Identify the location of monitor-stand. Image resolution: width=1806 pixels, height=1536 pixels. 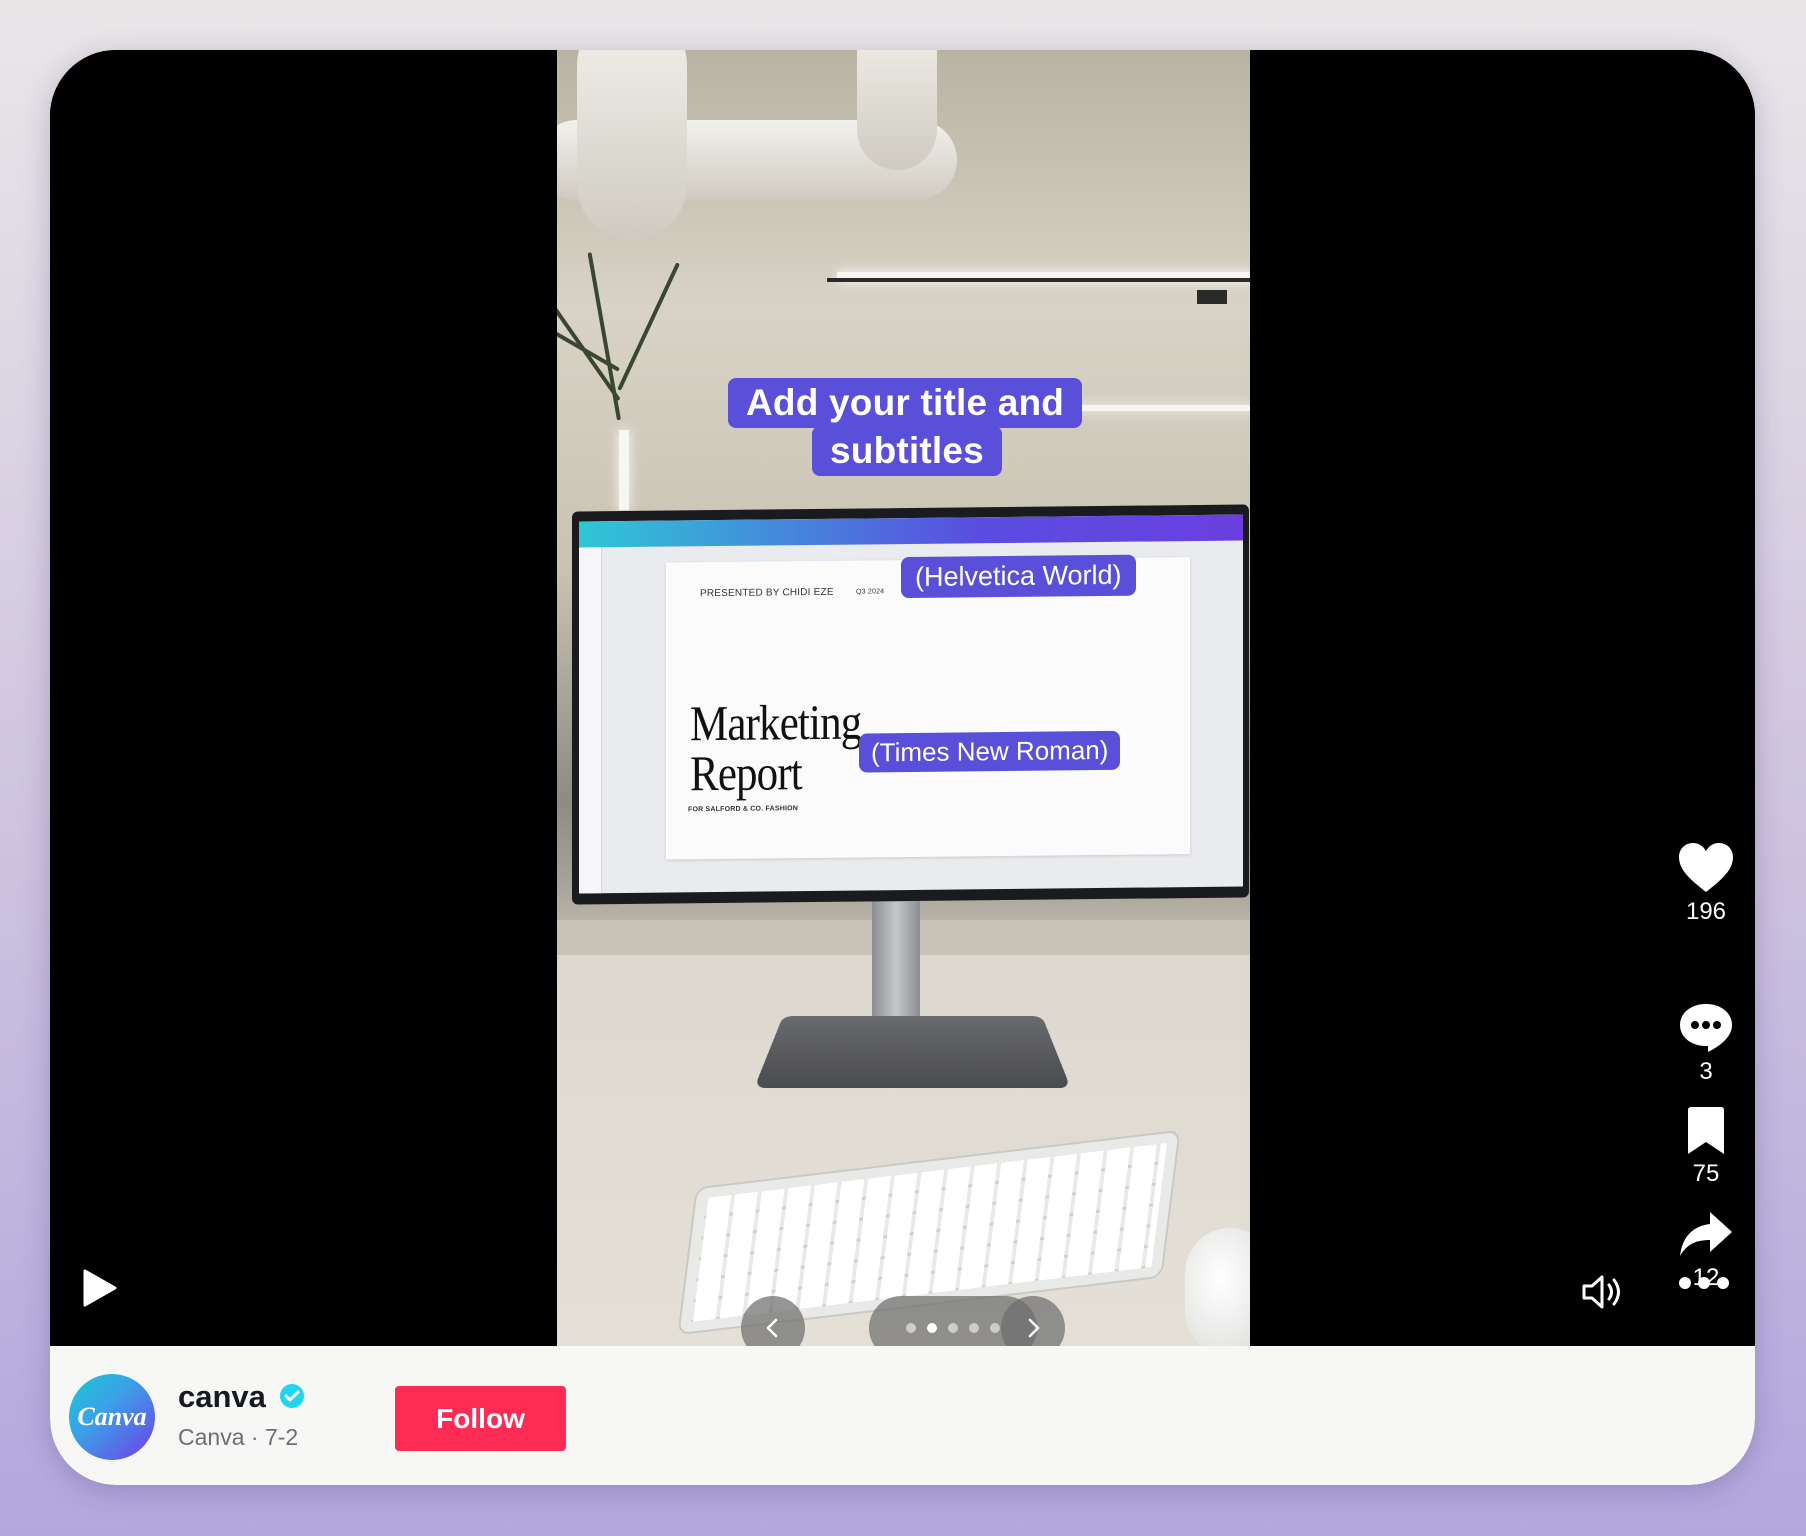
(896, 963).